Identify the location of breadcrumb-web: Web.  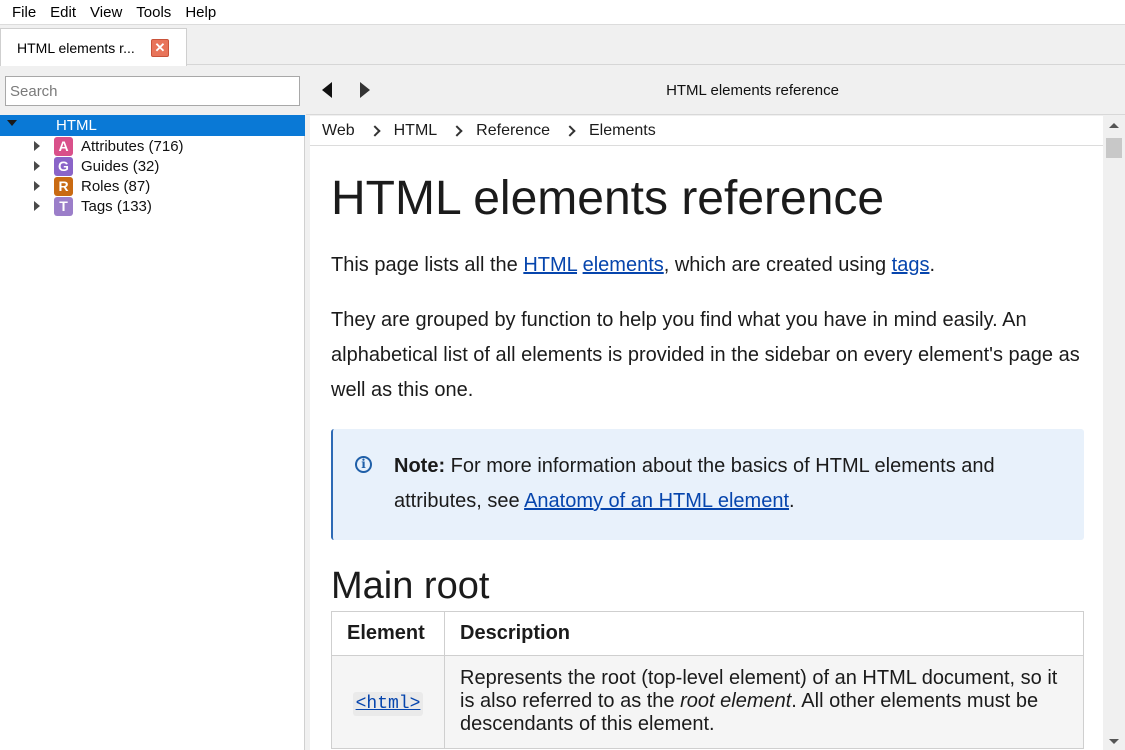
(338, 131).